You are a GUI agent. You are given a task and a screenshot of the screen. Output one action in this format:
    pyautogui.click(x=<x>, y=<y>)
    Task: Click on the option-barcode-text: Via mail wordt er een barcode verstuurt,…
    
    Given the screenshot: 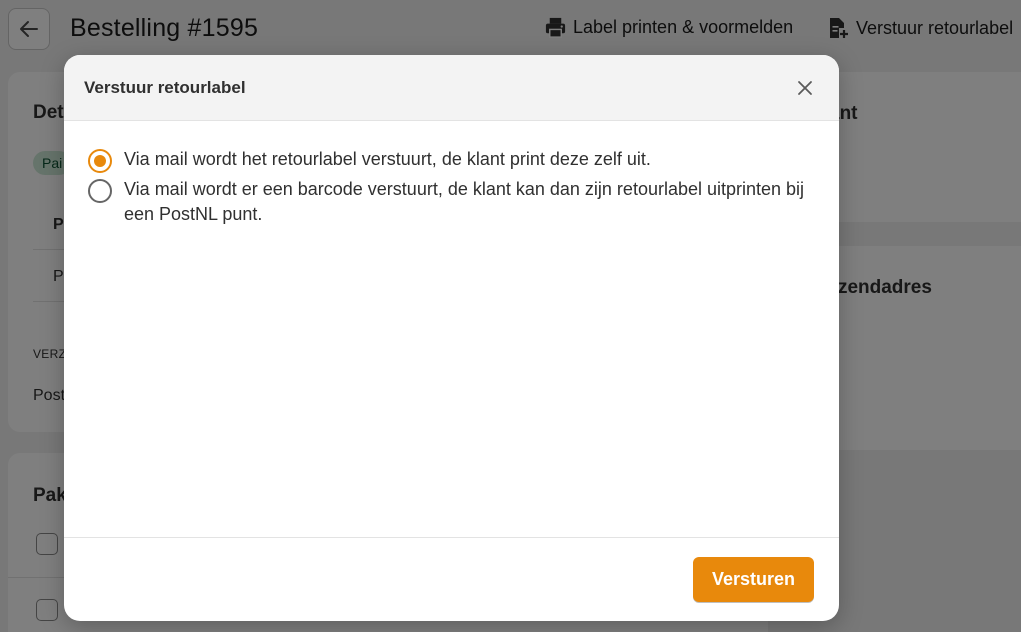 What is the action you would take?
    pyautogui.click(x=464, y=201)
    